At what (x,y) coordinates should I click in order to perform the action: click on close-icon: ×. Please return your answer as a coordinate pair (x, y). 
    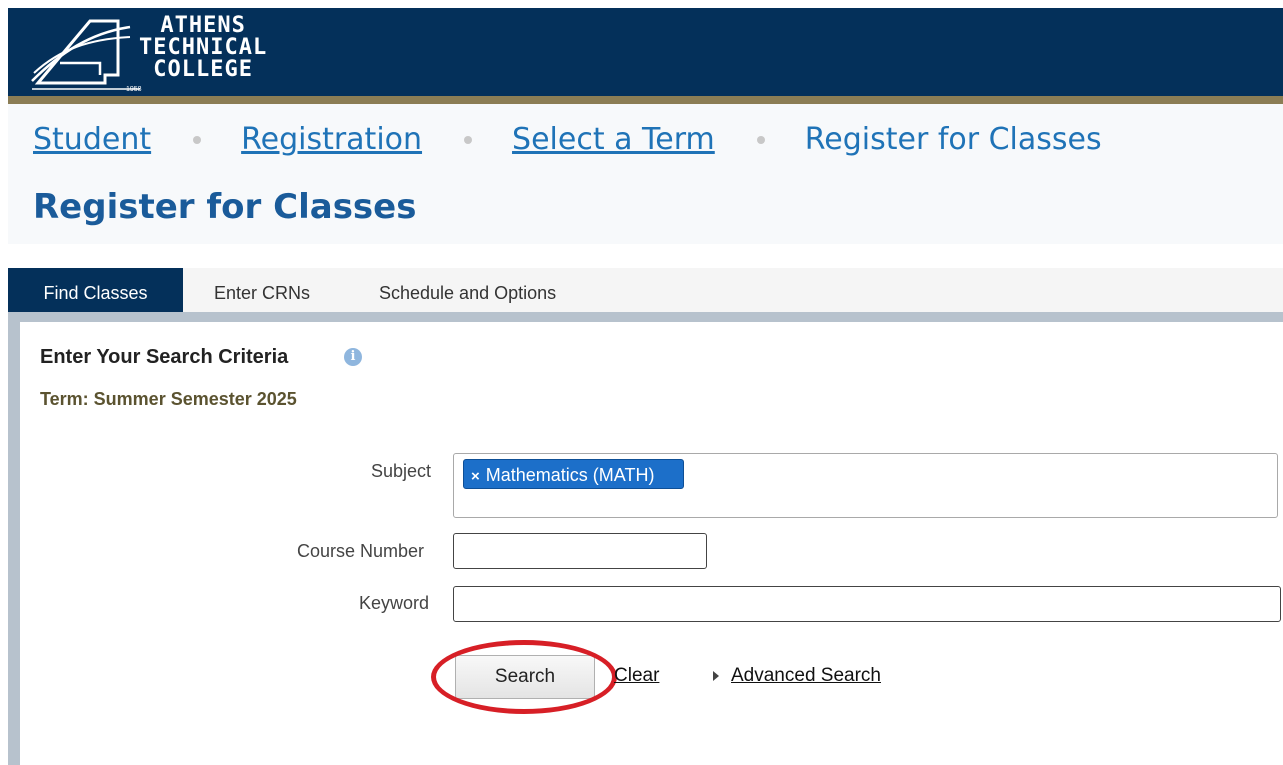
    Looking at the image, I should click on (475, 476).